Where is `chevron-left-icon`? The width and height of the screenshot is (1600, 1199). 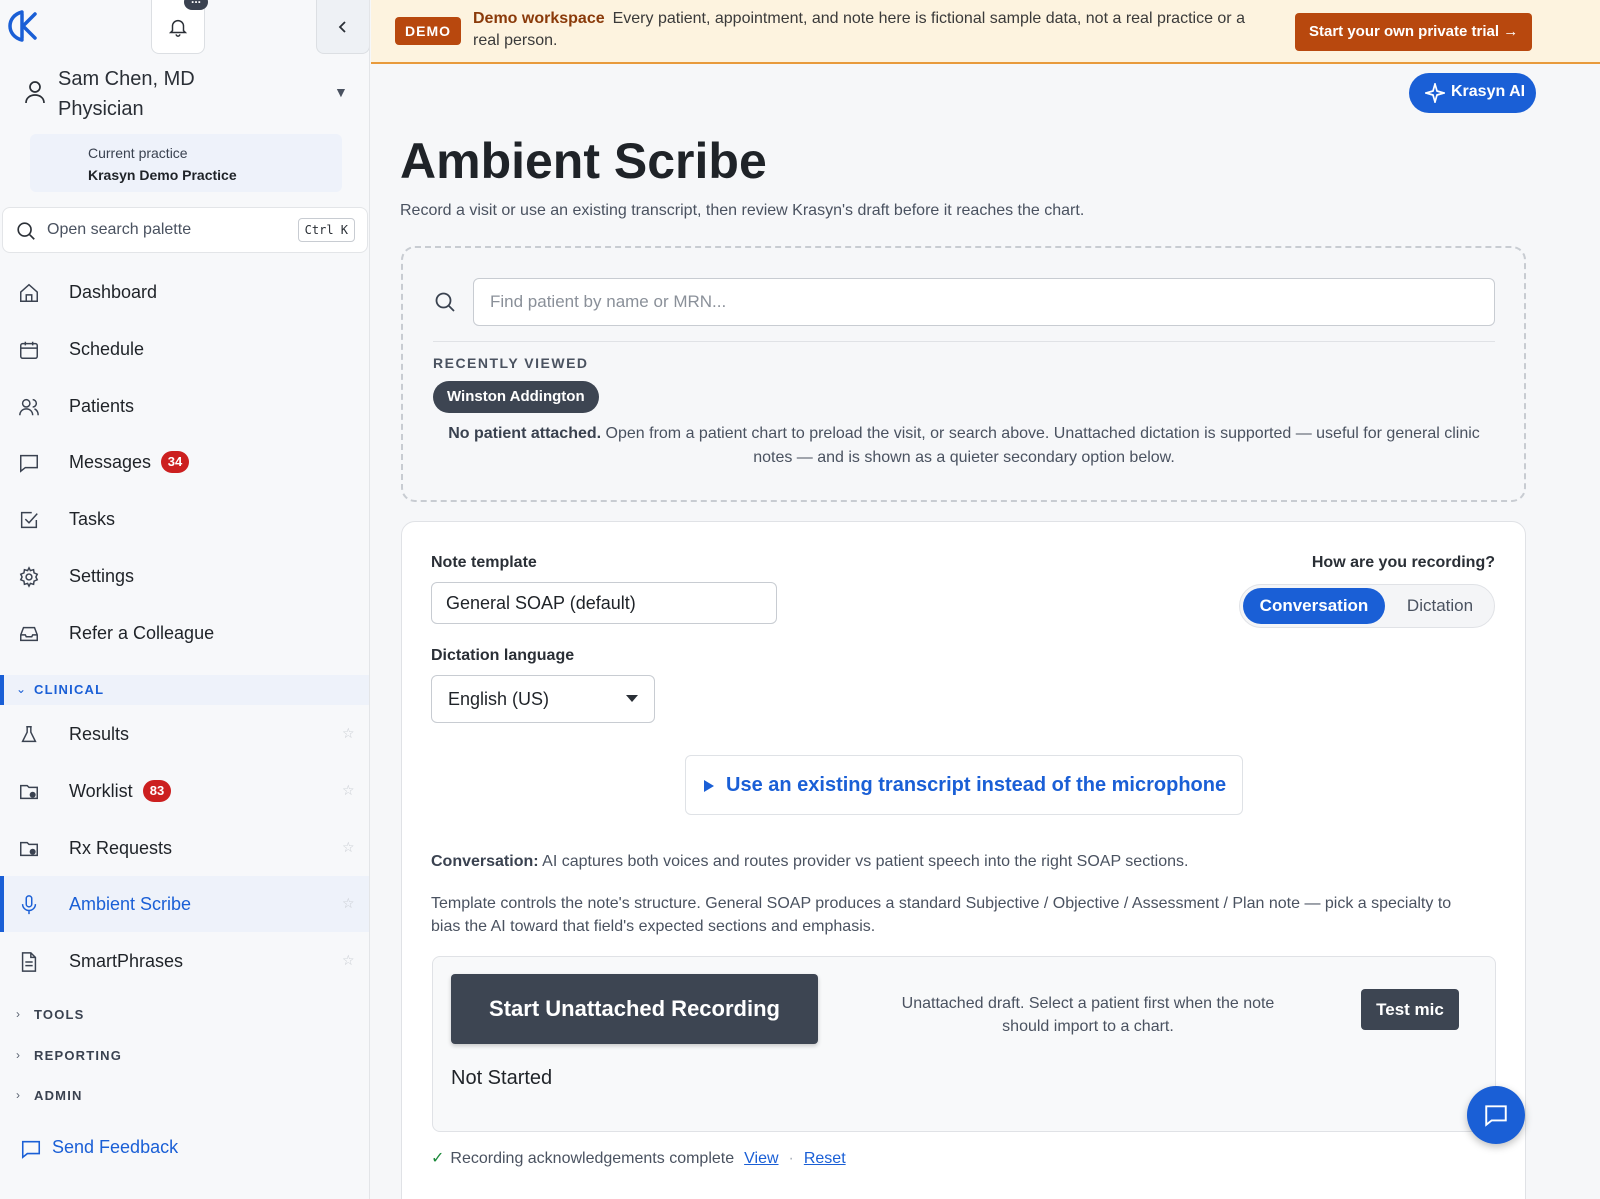
chevron-left-icon is located at coordinates (342, 26).